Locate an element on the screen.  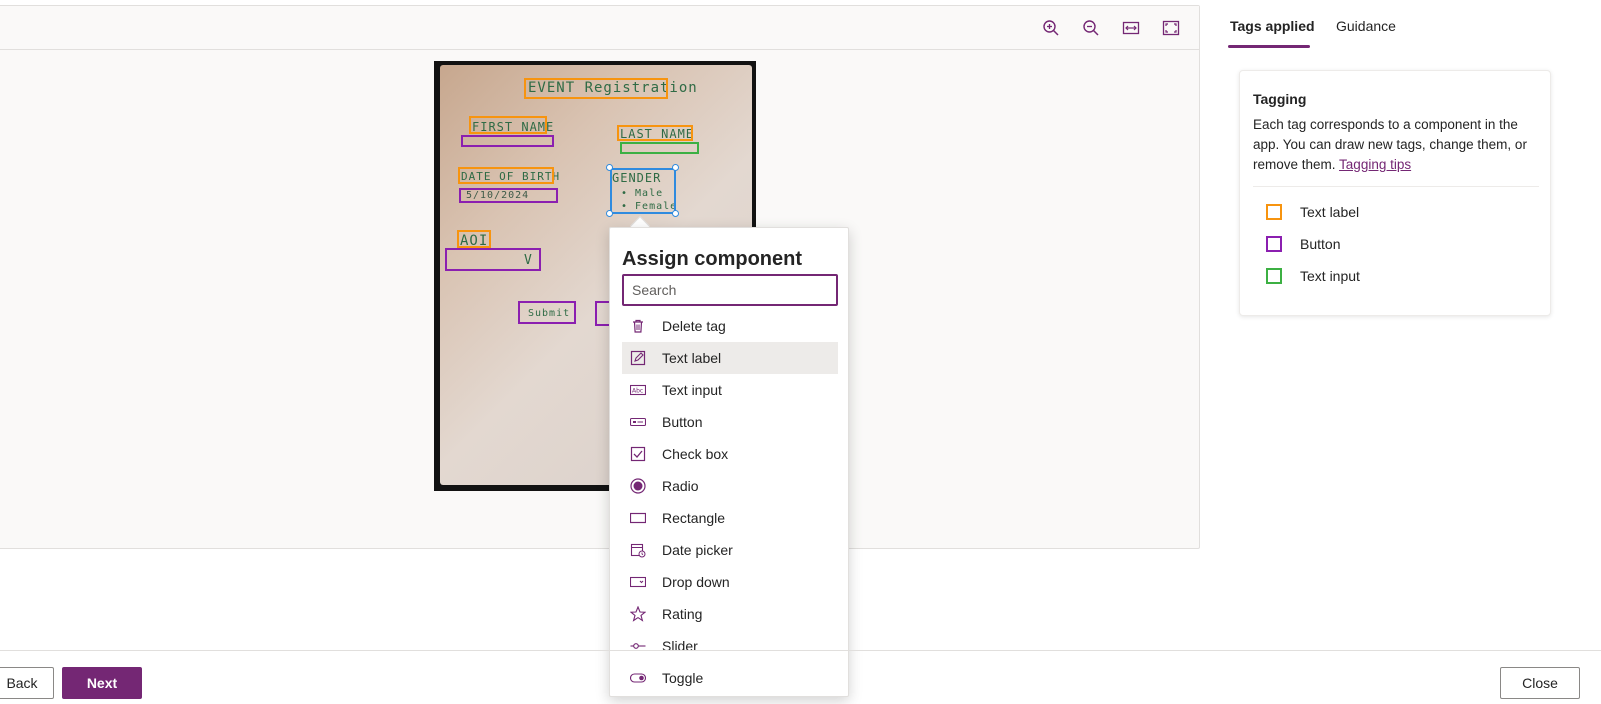
text-label-icon is located at coordinates (638, 358).